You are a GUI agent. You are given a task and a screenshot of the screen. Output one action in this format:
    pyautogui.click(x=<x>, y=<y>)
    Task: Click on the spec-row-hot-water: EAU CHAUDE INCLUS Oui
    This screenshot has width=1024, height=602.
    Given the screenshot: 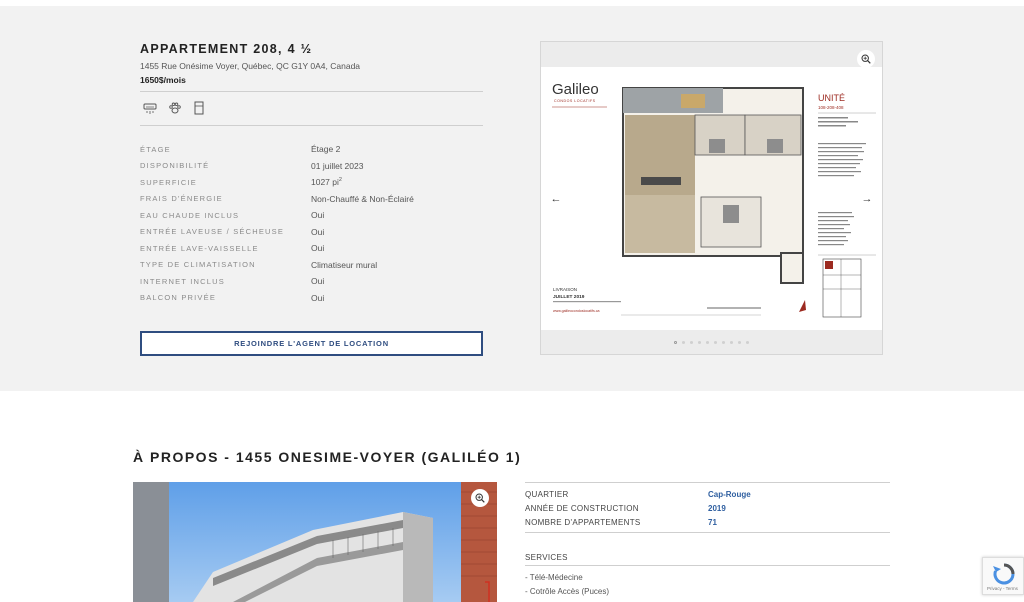 What is the action you would take?
    pyautogui.click(x=311, y=215)
    